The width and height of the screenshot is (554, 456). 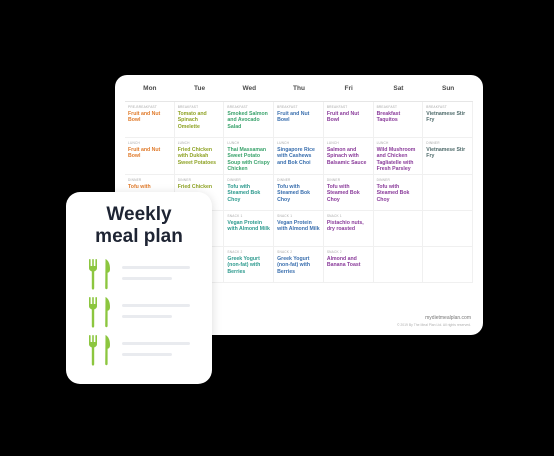 I want to click on meal-name: Breakfast Taquitos, so click(x=388, y=117).